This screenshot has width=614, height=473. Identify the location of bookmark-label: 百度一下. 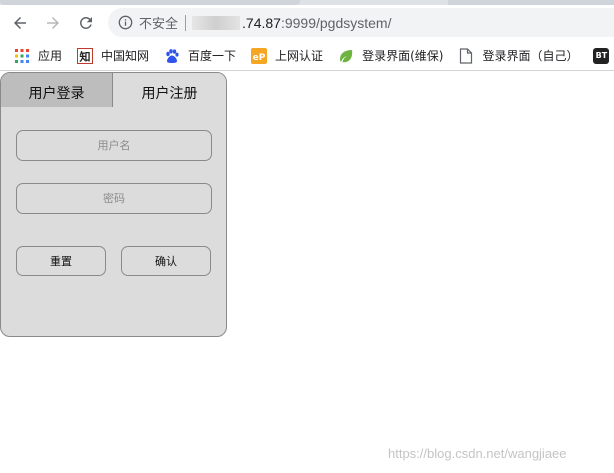
(212, 56).